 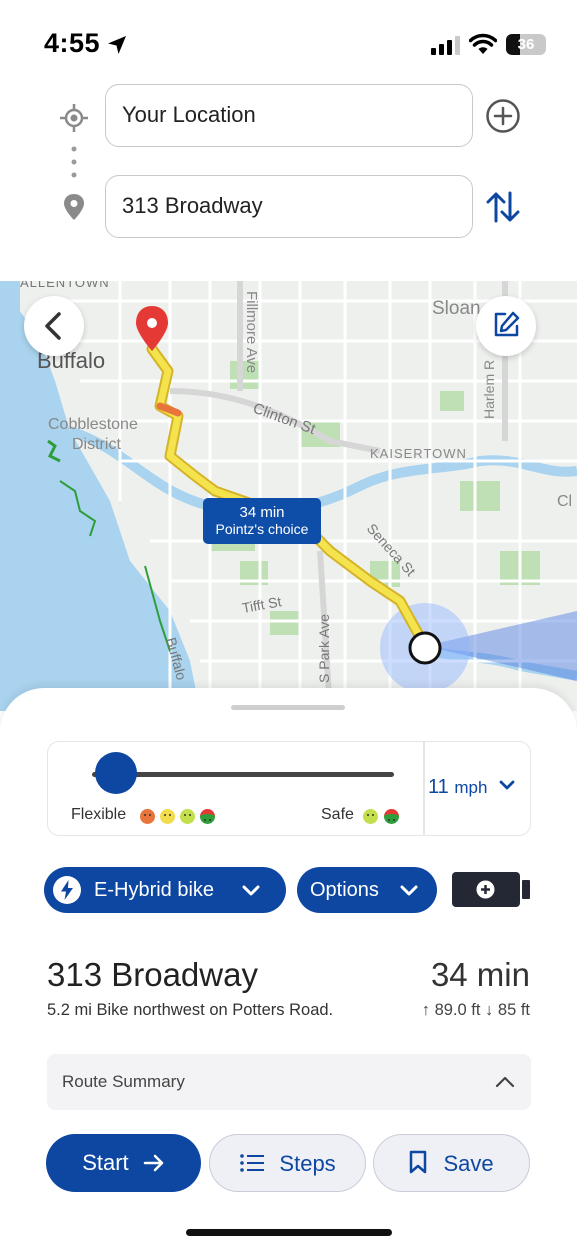 I want to click on start-button: Start, so click(x=123, y=1163).